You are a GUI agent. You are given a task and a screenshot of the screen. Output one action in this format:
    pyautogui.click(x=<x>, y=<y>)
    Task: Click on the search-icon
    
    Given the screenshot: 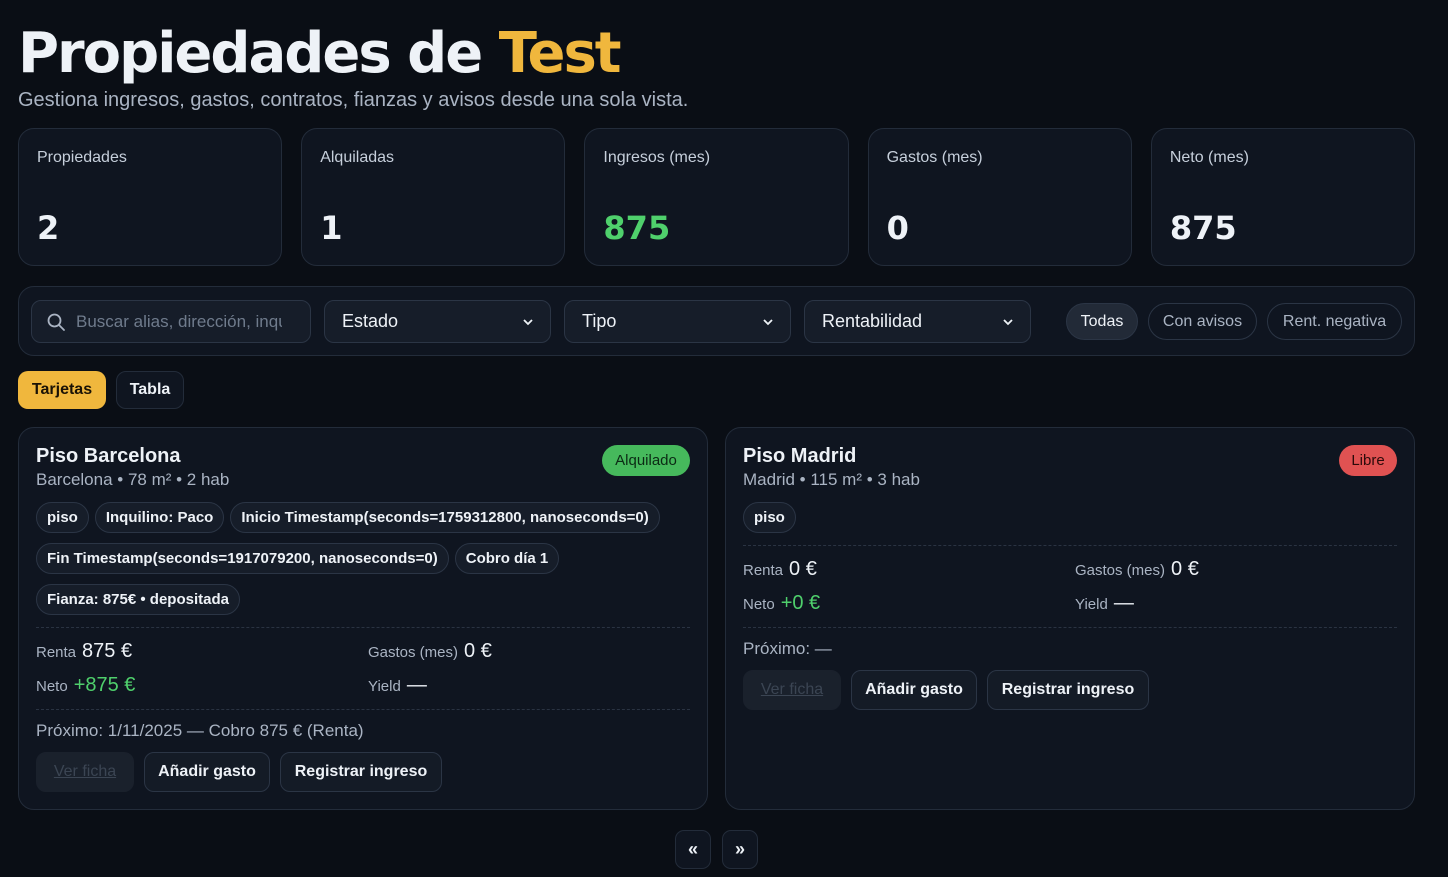 What is the action you would take?
    pyautogui.click(x=56, y=322)
    